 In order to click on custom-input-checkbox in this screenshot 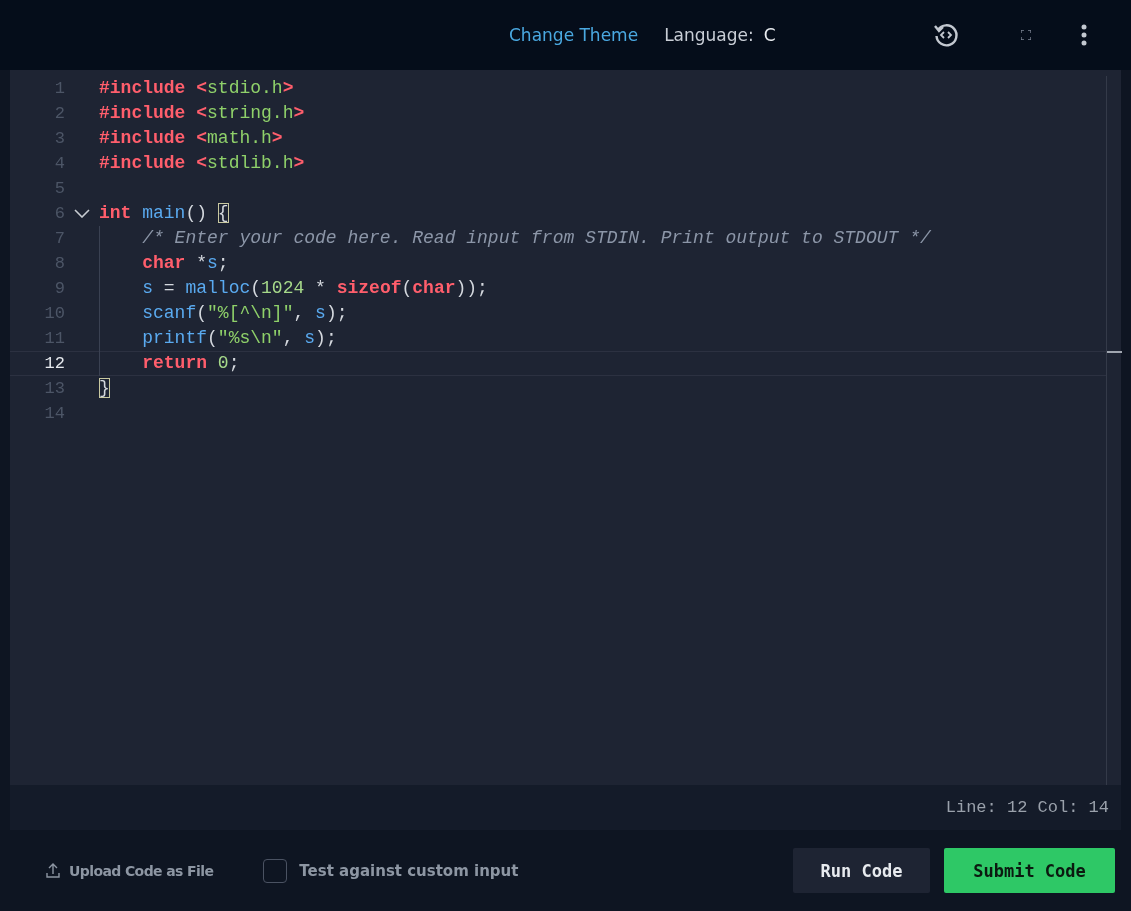, I will do `click(275, 870)`.